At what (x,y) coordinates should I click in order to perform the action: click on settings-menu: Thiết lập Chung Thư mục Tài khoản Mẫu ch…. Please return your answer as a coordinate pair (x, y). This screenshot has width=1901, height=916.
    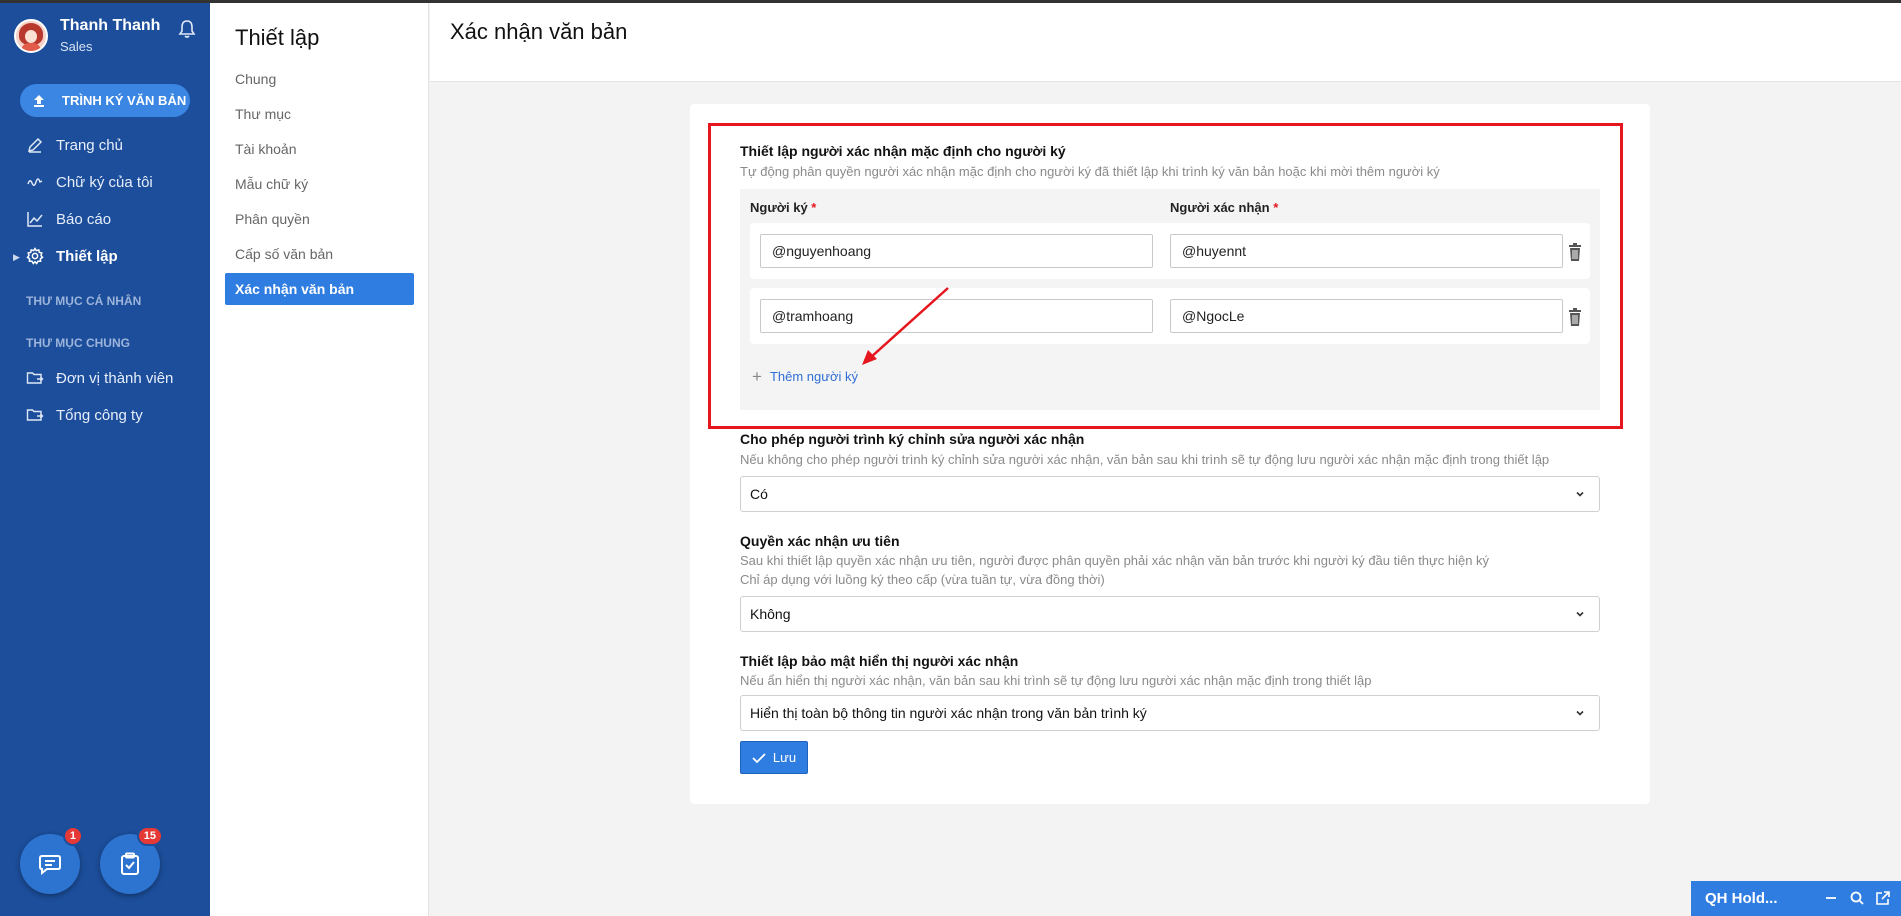
    Looking at the image, I should click on (319, 459).